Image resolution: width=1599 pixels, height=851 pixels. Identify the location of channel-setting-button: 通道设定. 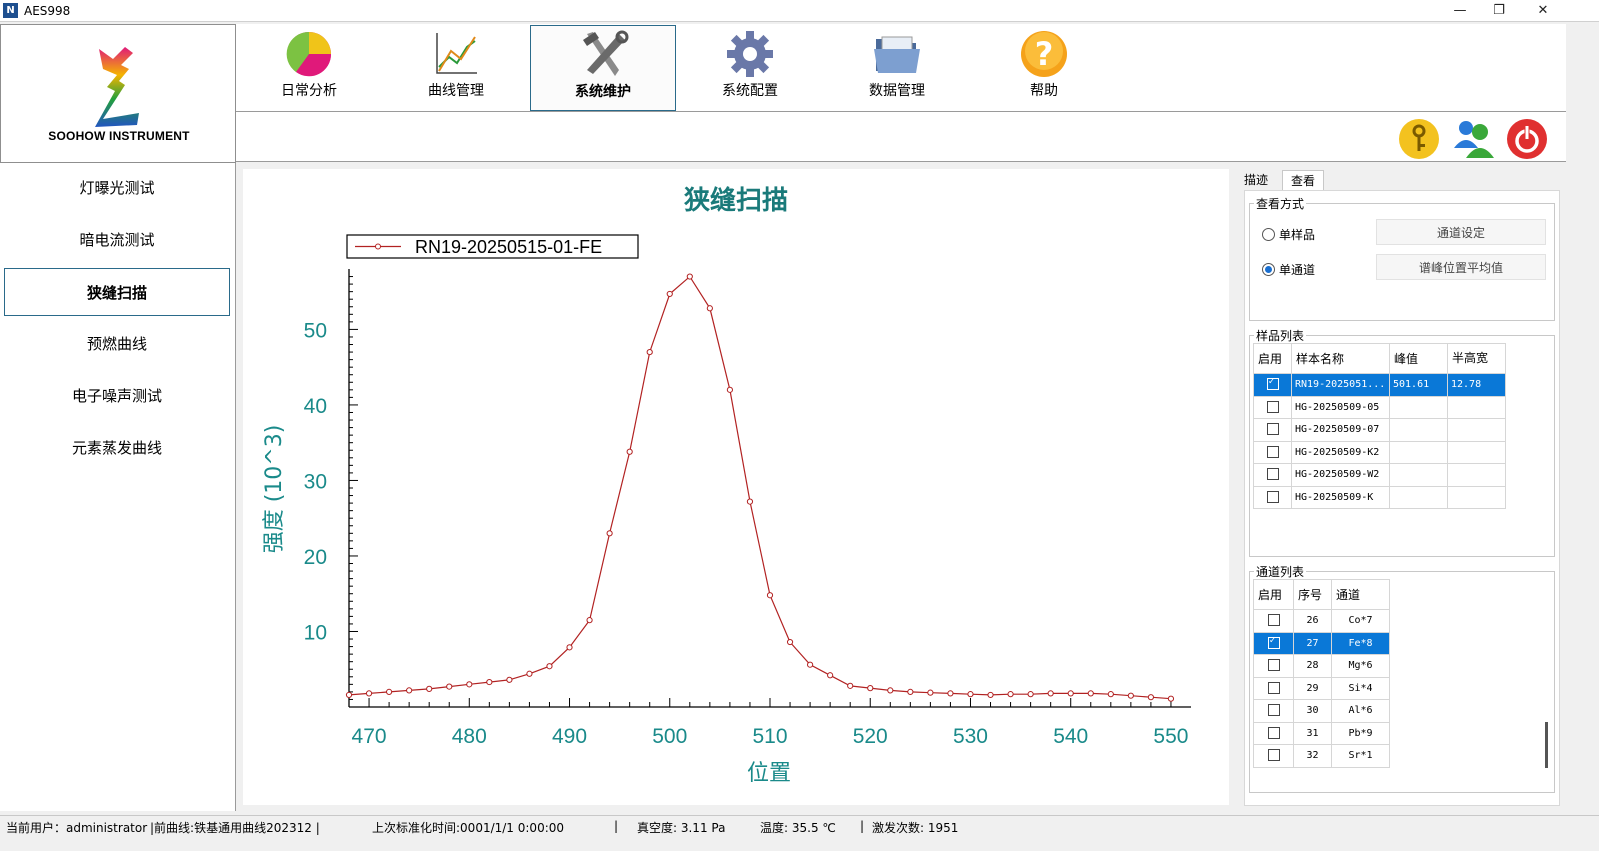
(1461, 232).